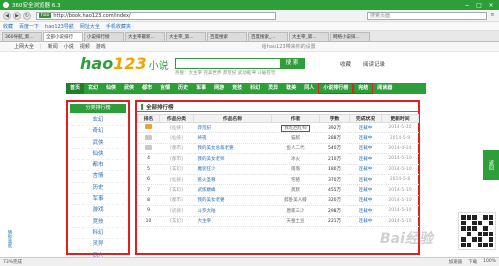  Describe the element at coordinates (90, 26) in the screenshot. I see `favorite-item: 网址大全` at that location.